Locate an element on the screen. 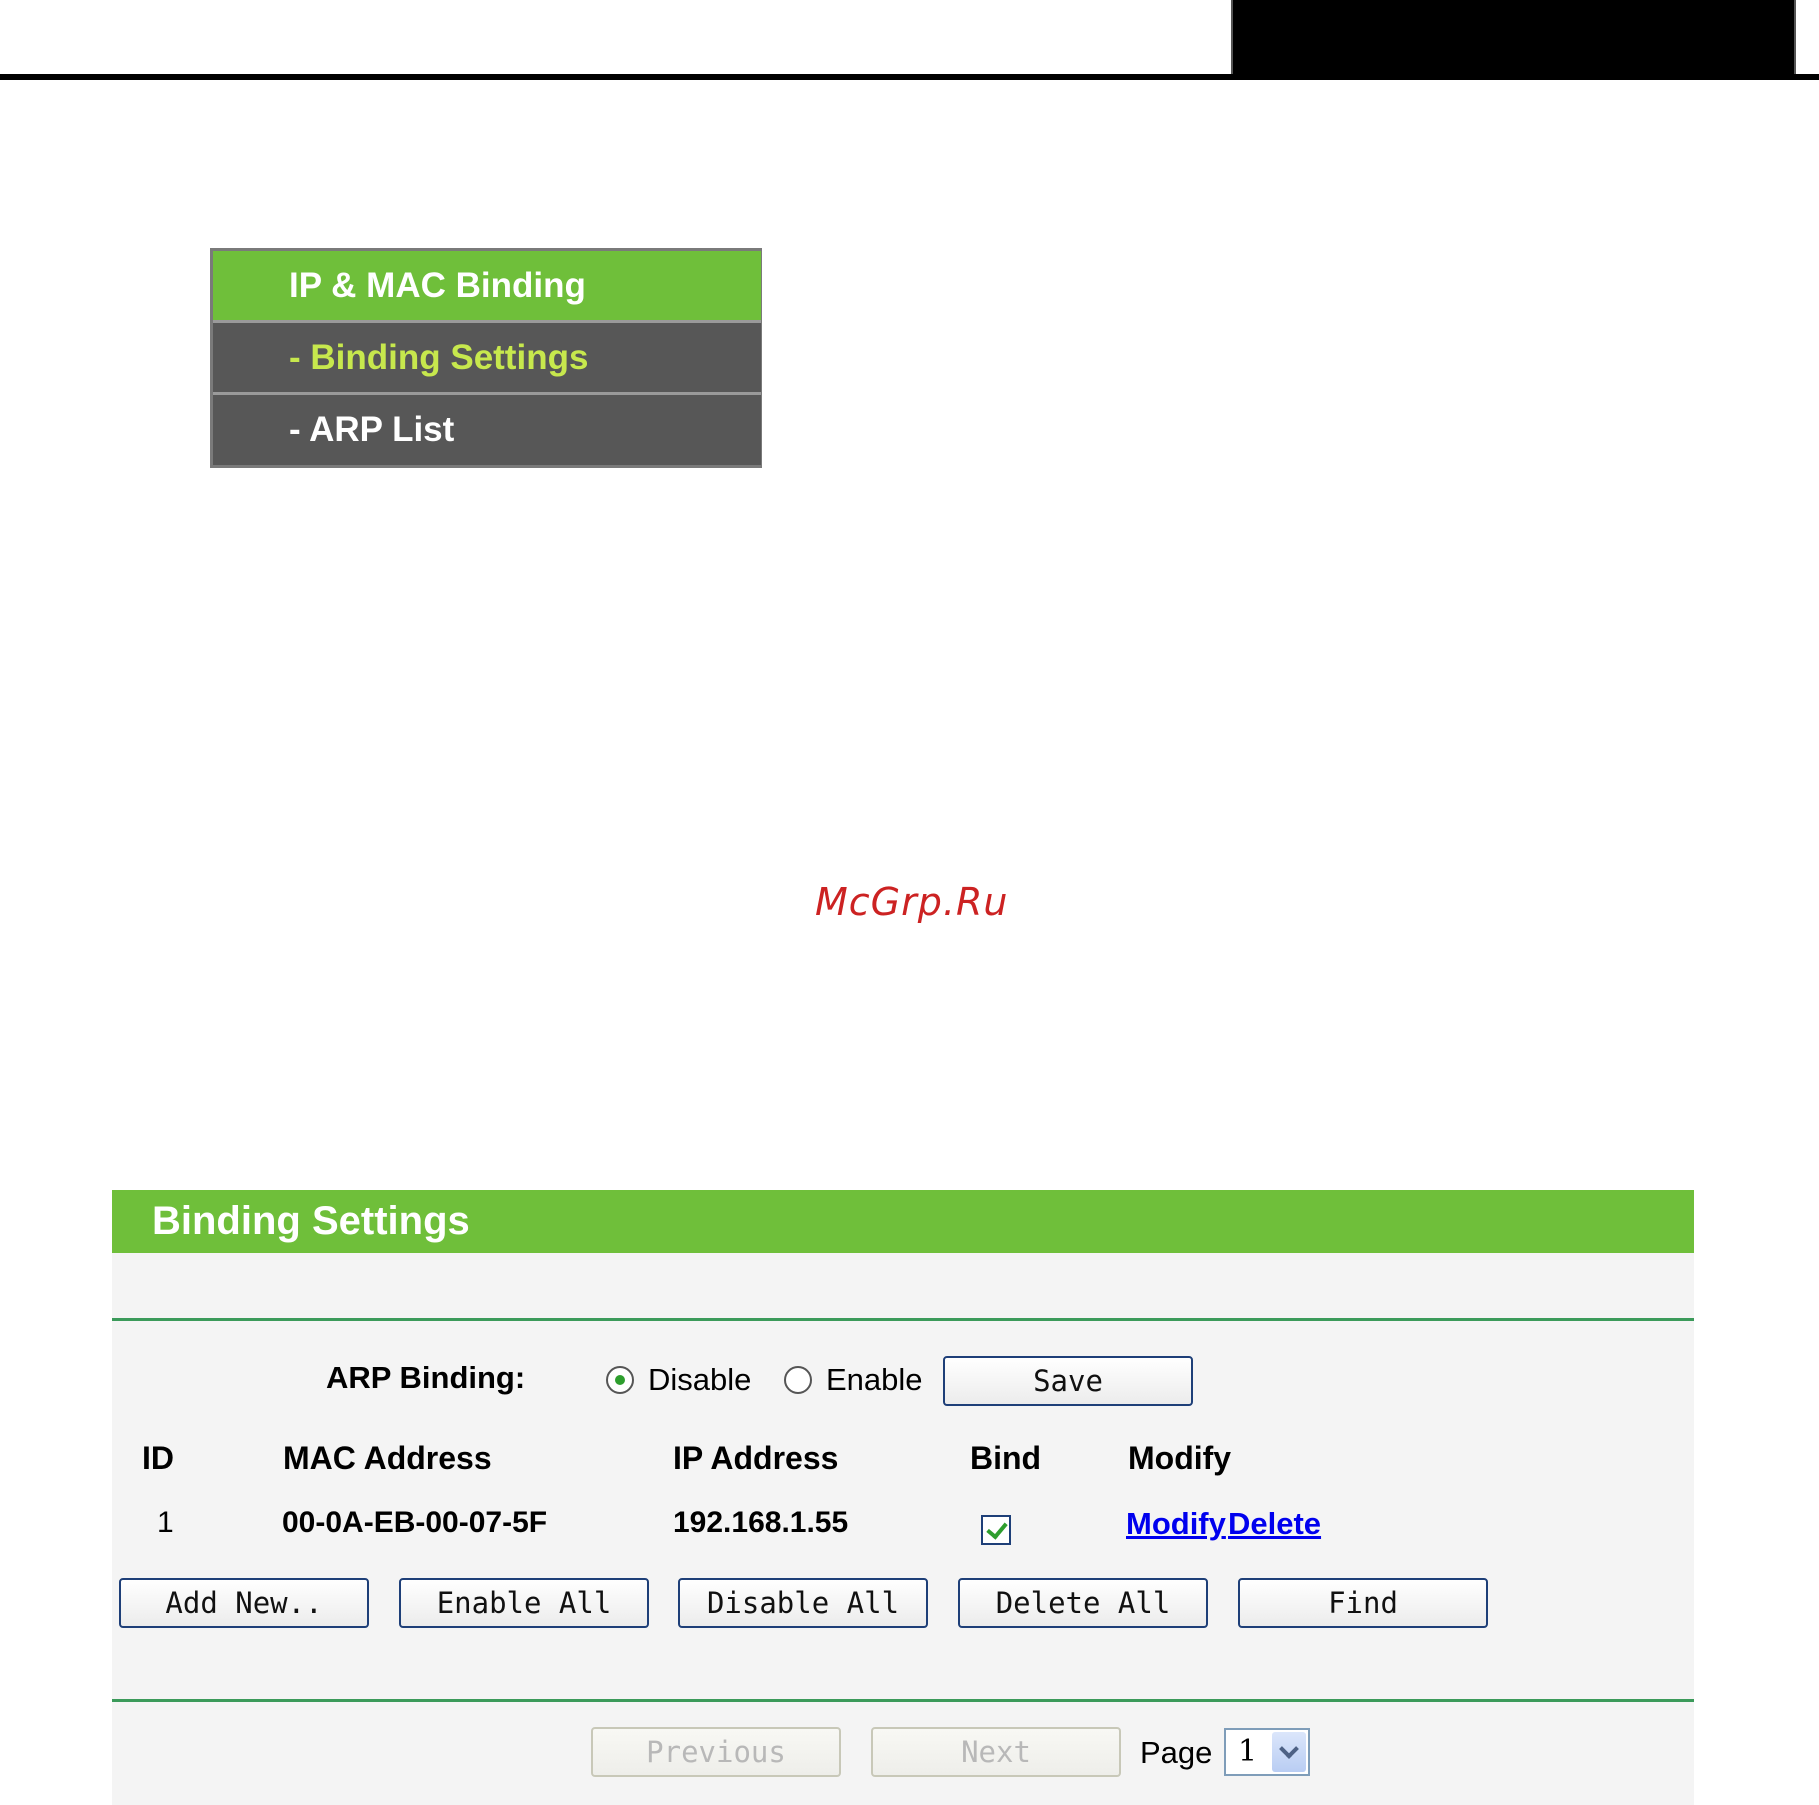 This screenshot has height=1805, width=1819. radio-disable-option: Disable is located at coordinates (678, 1380).